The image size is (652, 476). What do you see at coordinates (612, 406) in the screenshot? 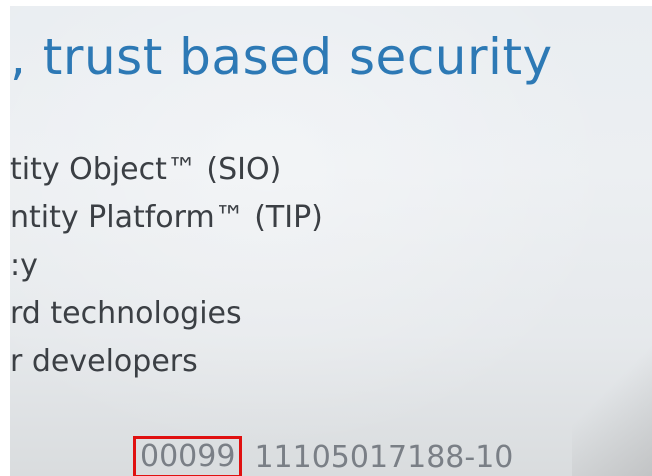
I see `card-shadow` at bounding box center [612, 406].